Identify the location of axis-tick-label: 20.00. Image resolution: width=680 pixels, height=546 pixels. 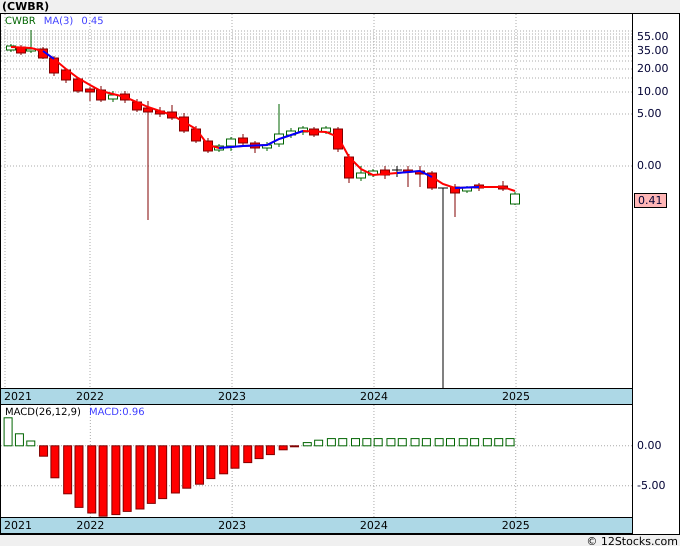
(652, 68).